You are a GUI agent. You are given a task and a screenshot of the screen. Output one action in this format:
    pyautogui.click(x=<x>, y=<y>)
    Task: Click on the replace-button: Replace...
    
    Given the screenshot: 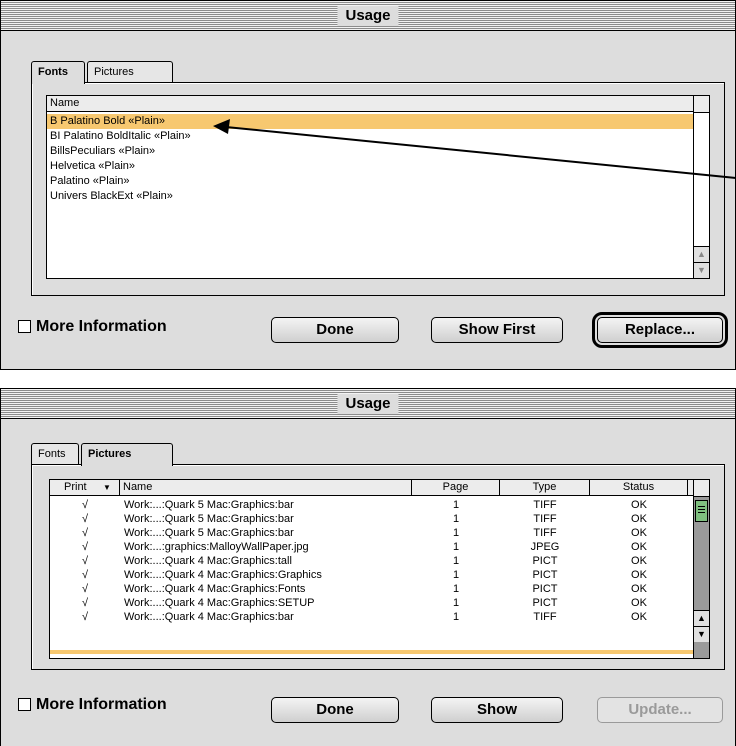 What is the action you would take?
    pyautogui.click(x=660, y=330)
    